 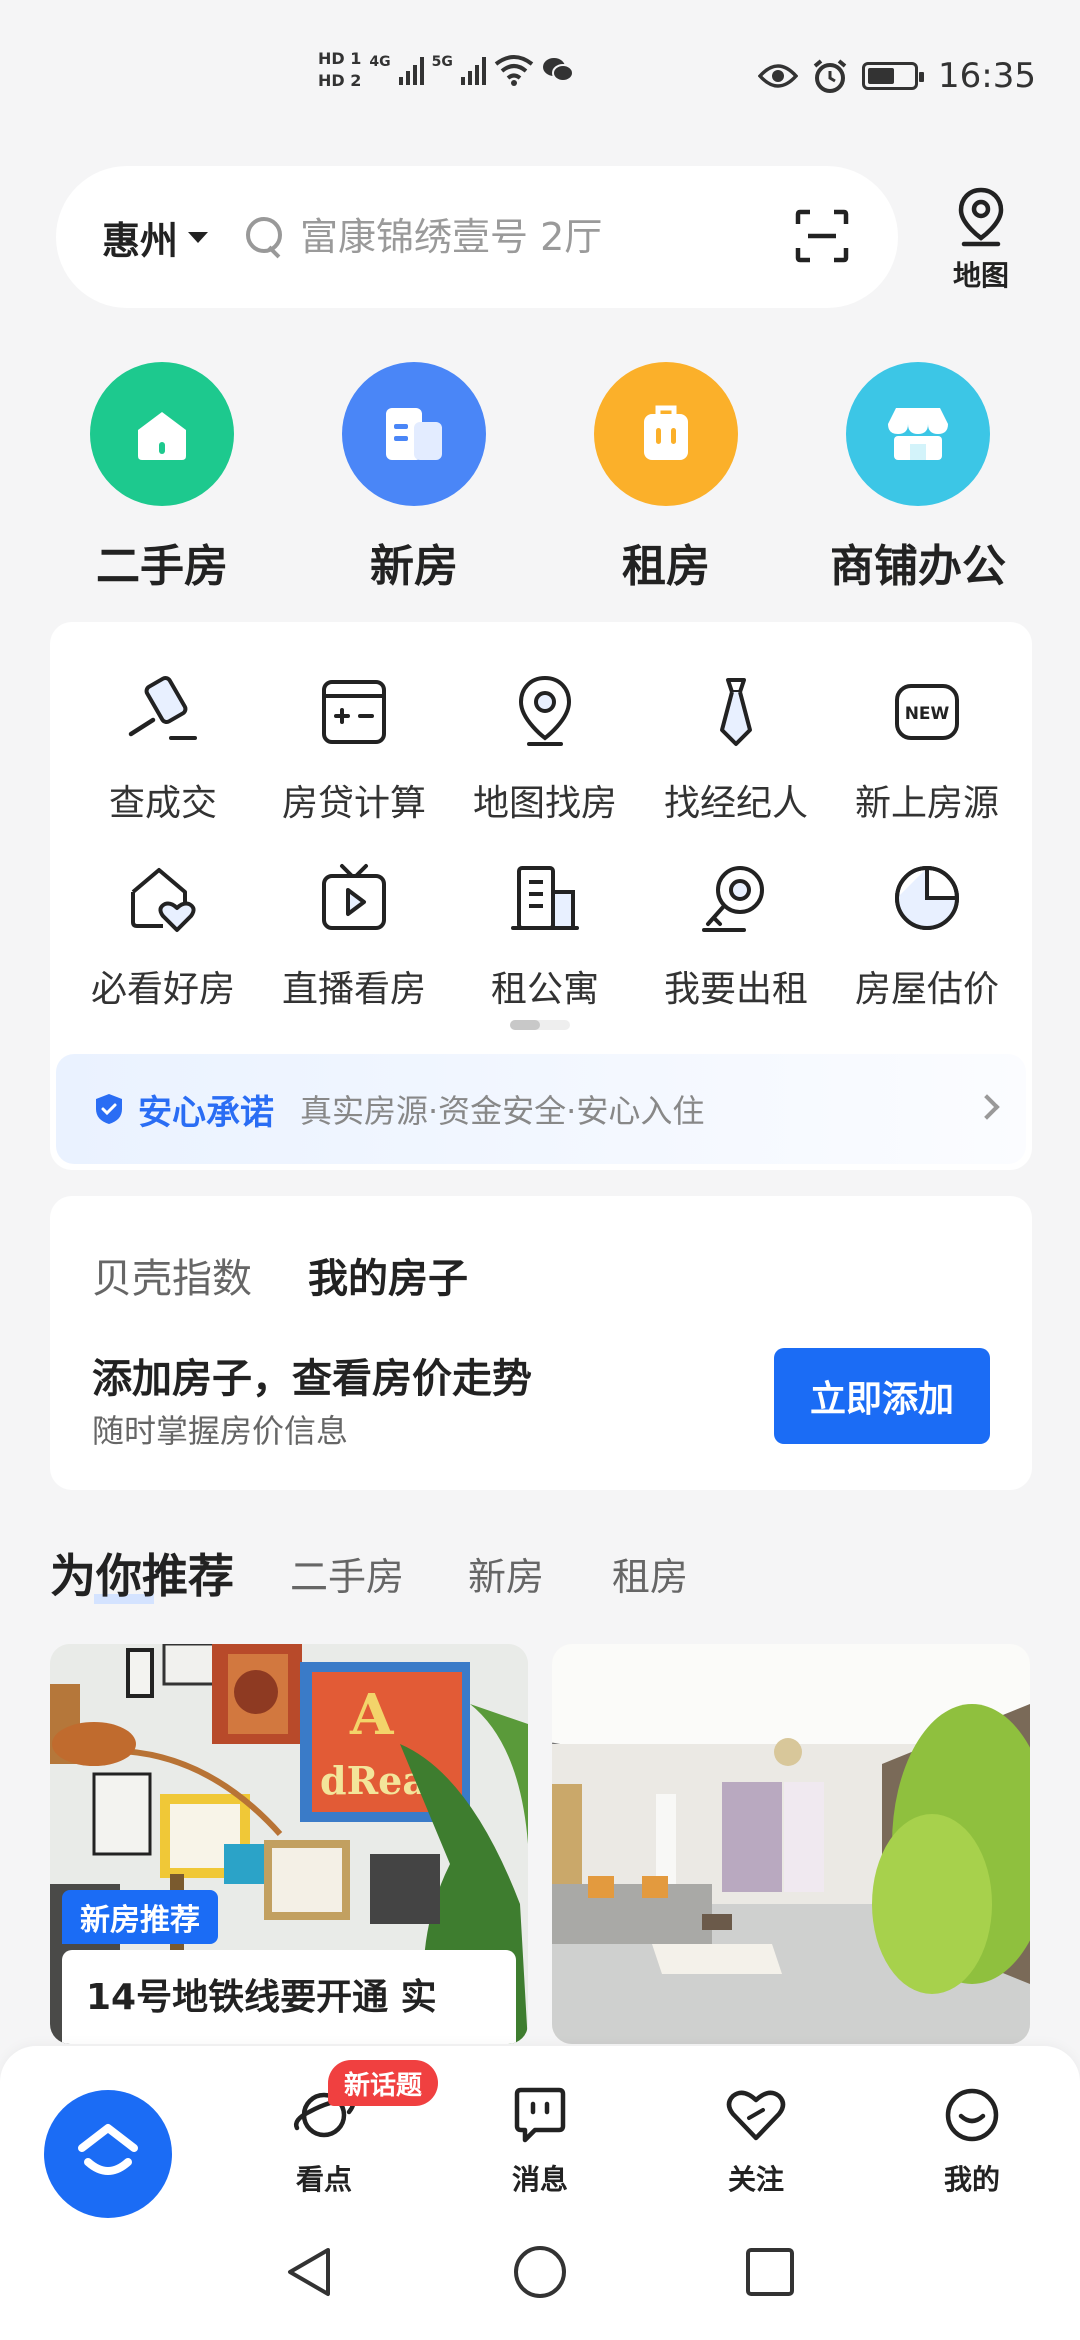 I want to click on search-icon, so click(x=266, y=237).